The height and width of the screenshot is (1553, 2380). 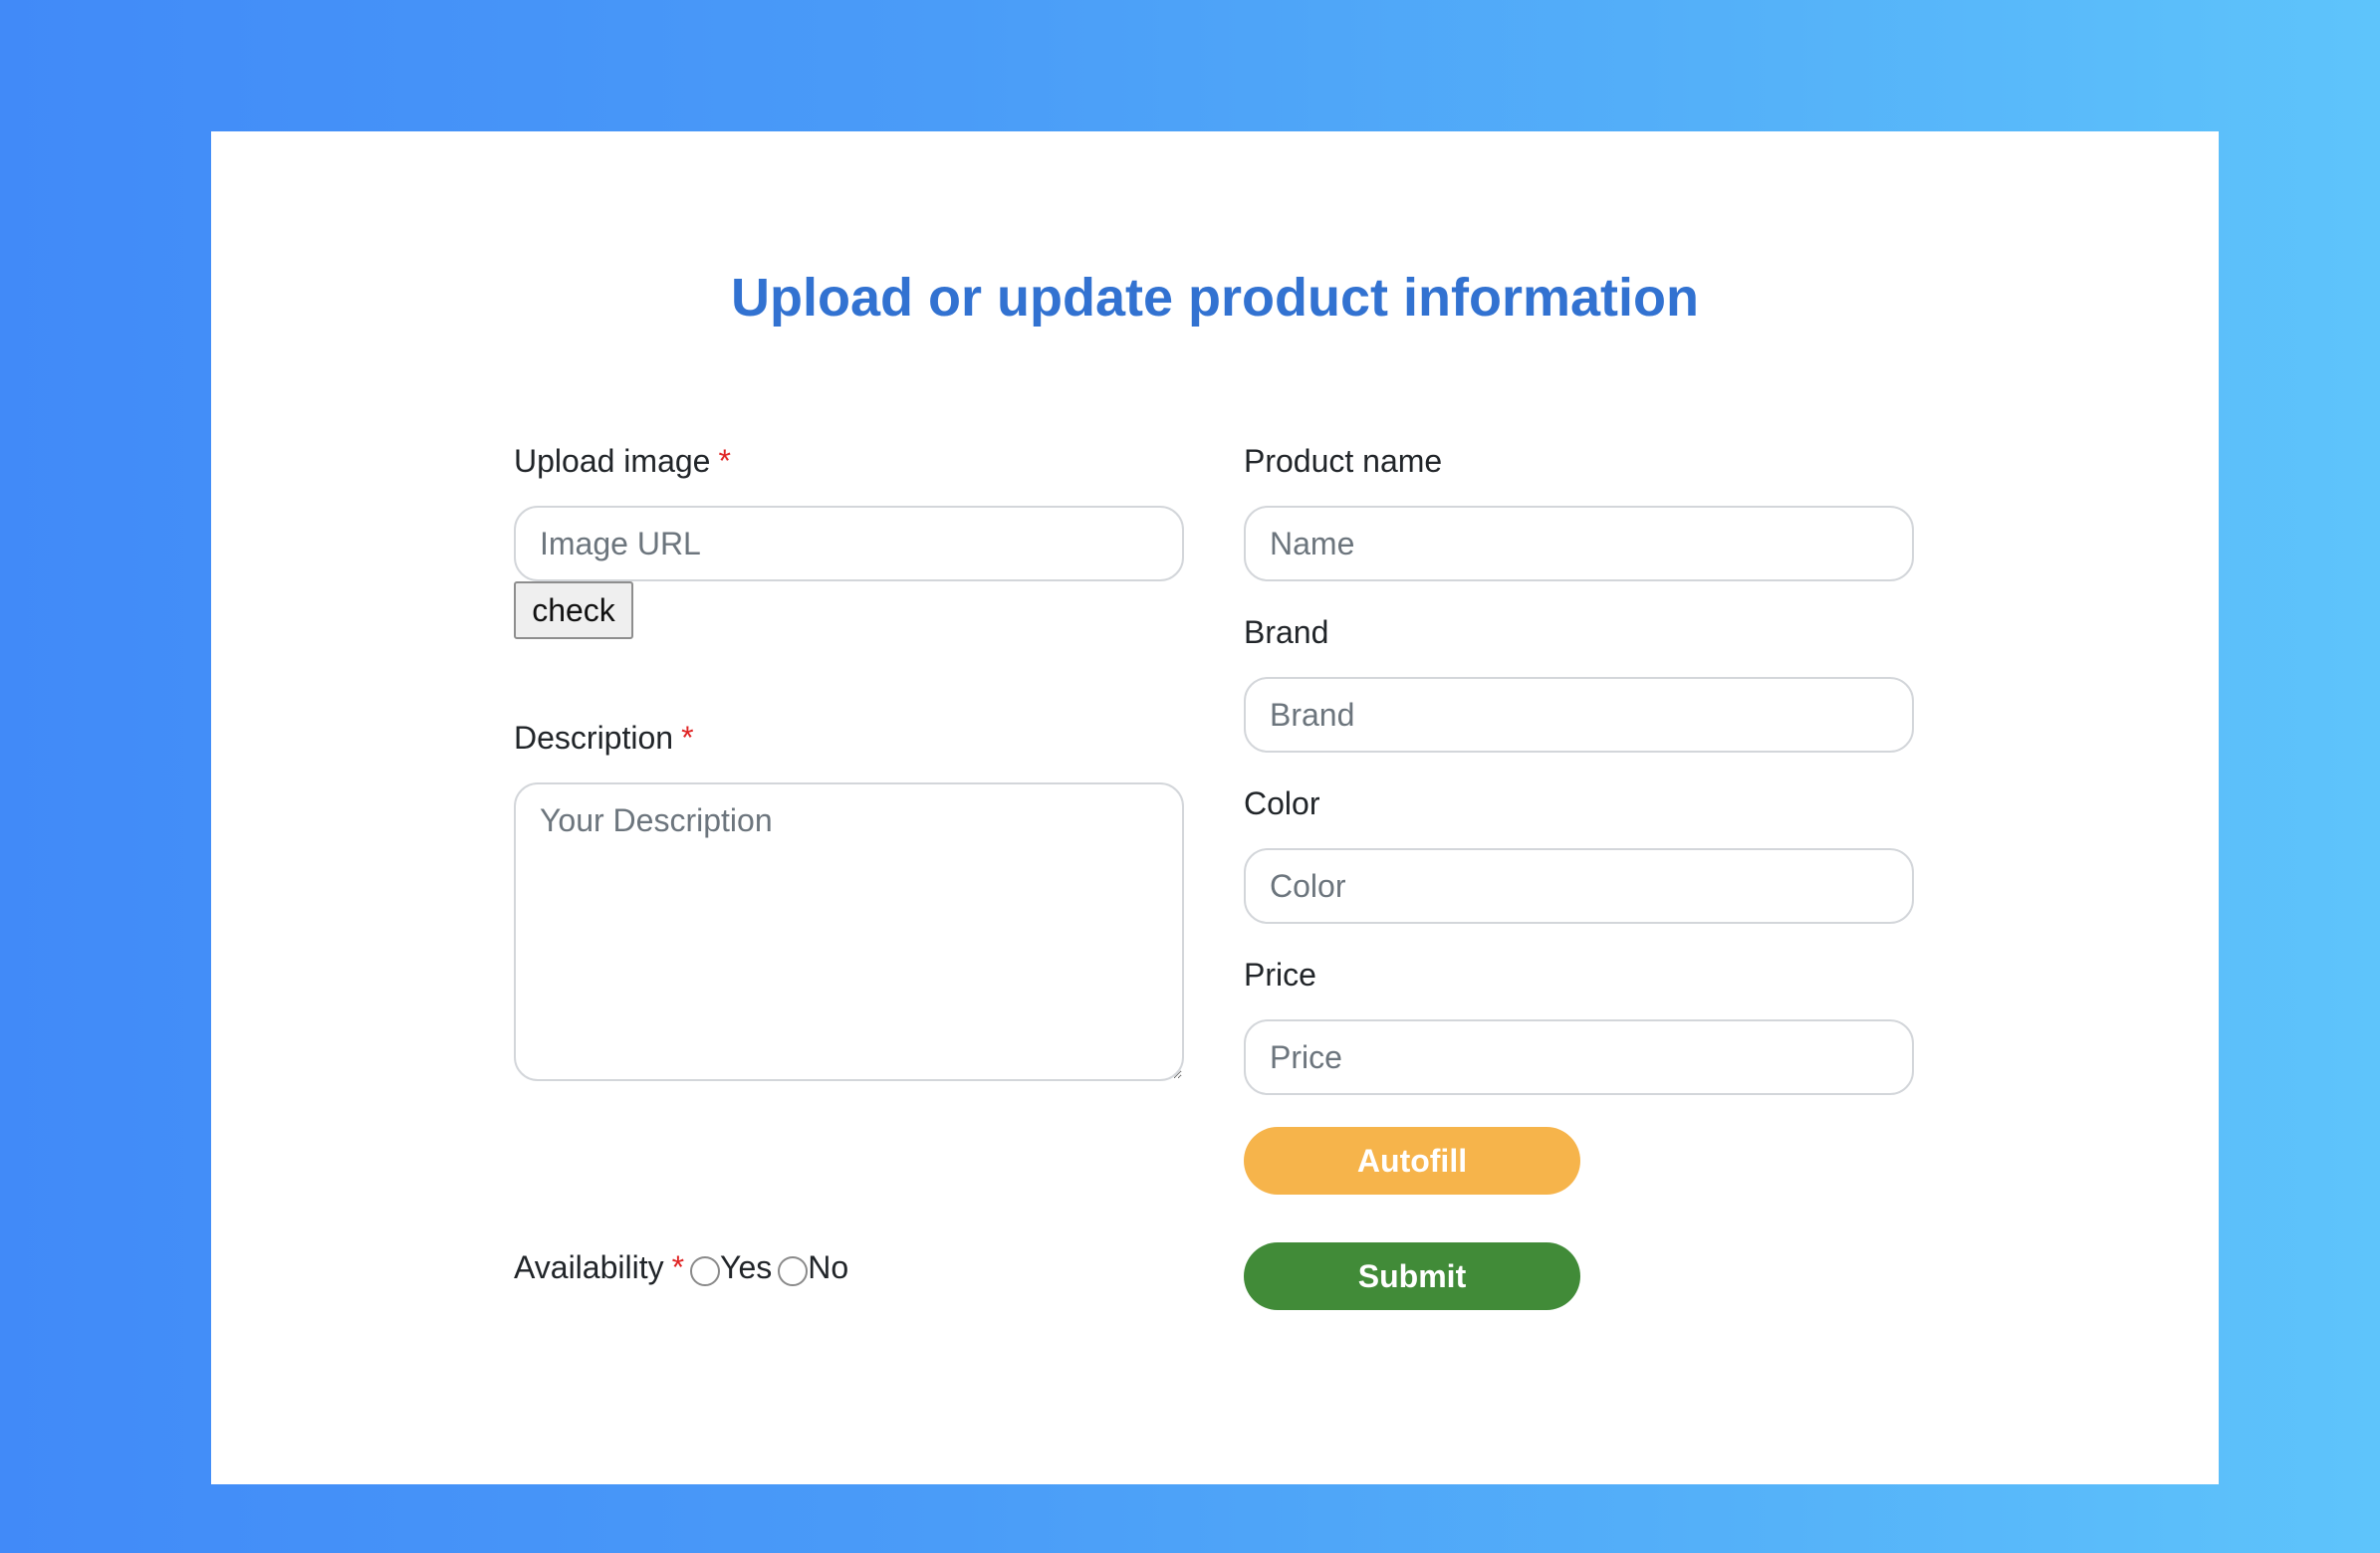 I want to click on page-title: Upload or update product information, so click(x=1215, y=298).